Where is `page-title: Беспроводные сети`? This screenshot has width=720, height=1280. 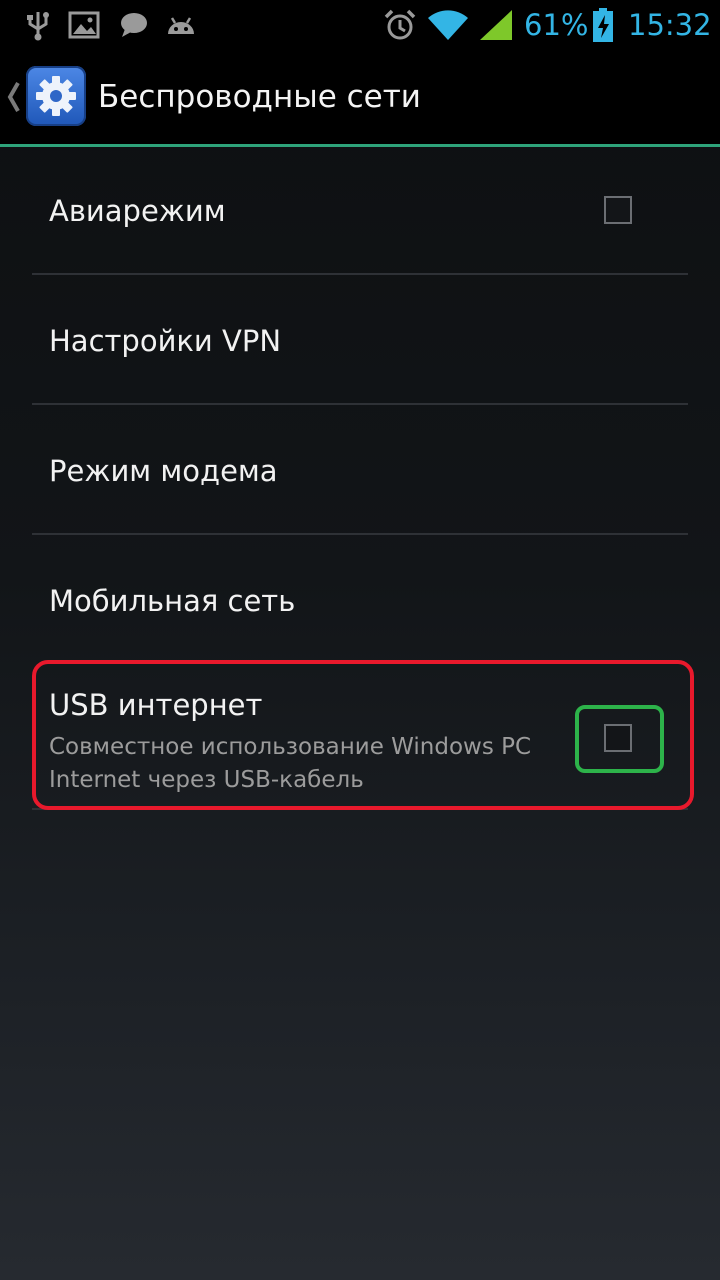 page-title: Беспроводные сети is located at coordinates (259, 97).